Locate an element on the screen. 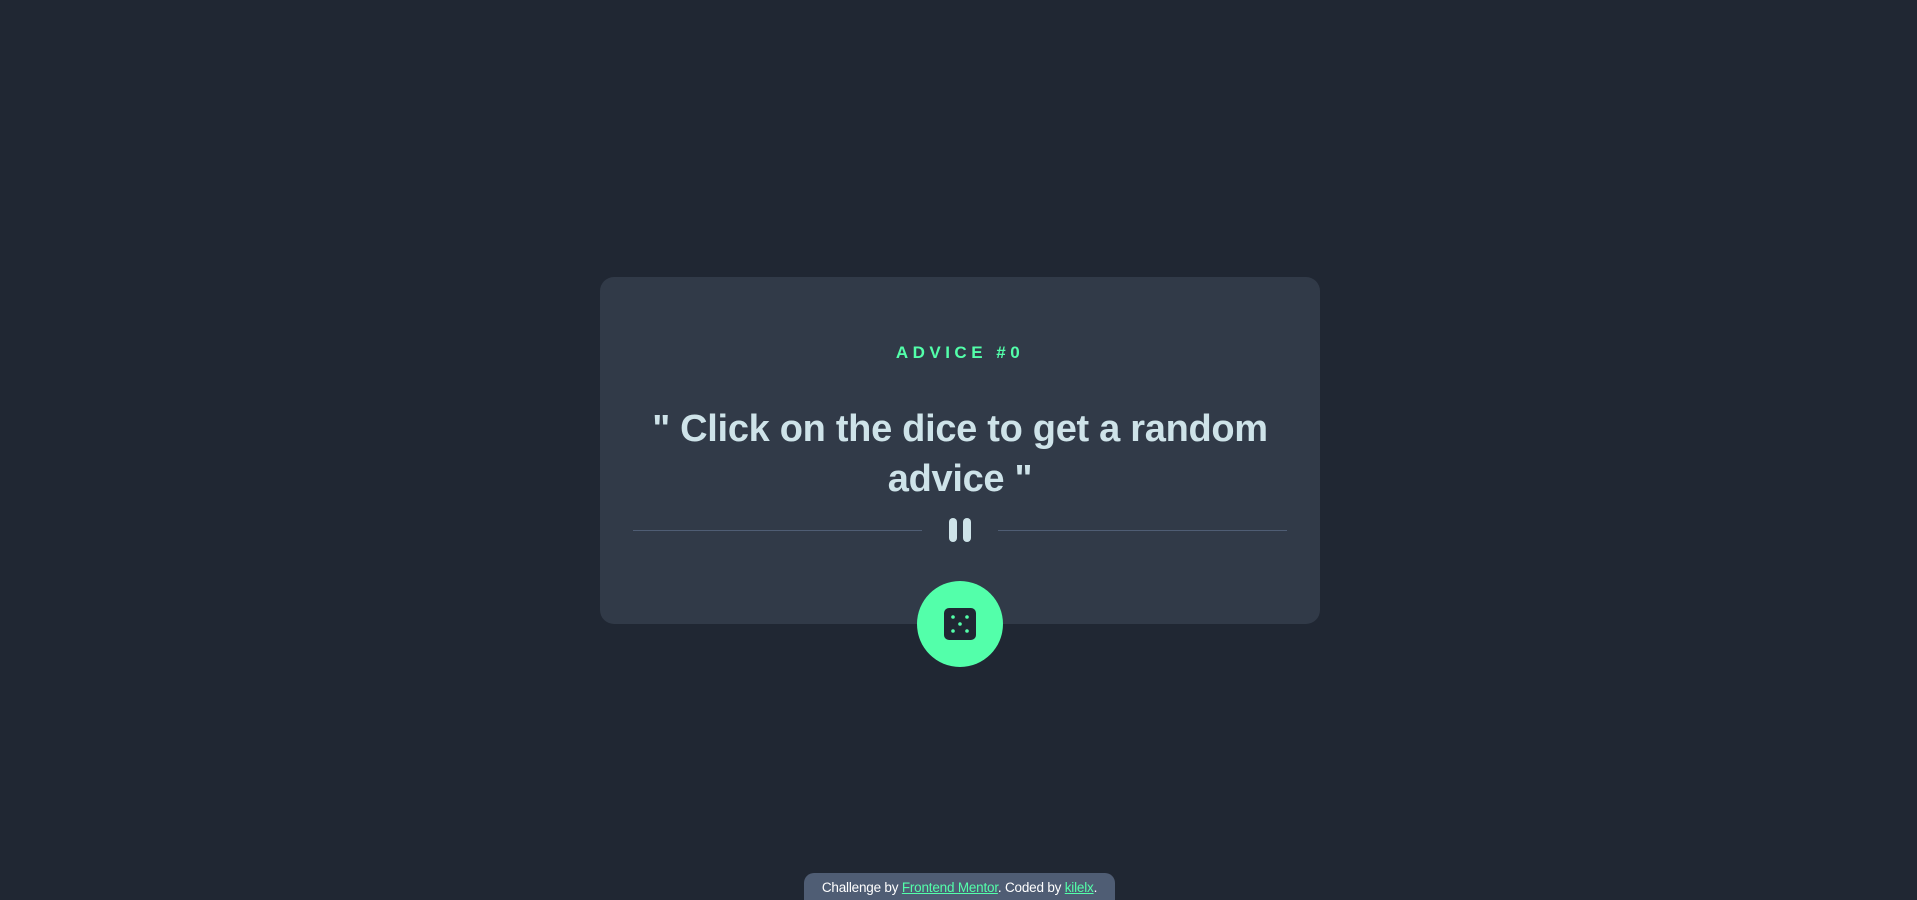  attribution-prefix: Challenge by is located at coordinates (861, 887).